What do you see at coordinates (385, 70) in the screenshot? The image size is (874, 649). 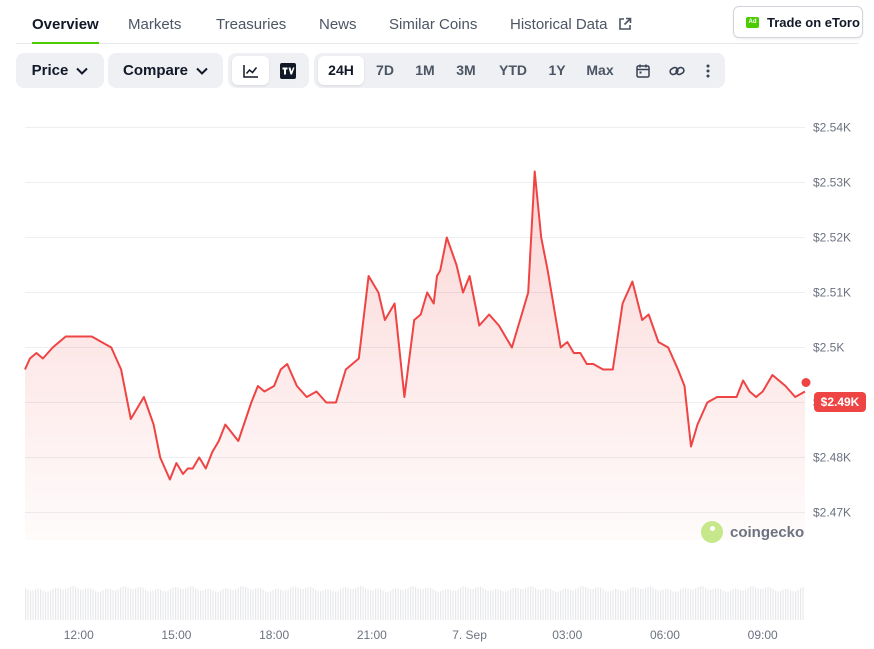 I see `range-7d-button: 7D` at bounding box center [385, 70].